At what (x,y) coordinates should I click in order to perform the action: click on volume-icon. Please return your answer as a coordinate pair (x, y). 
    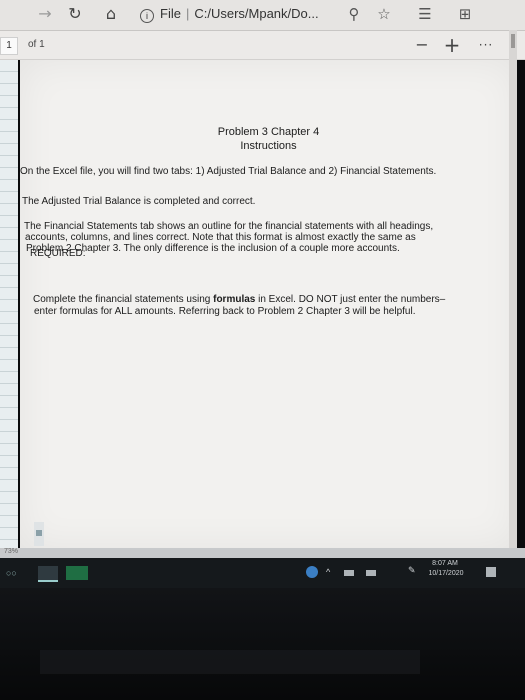
    Looking at the image, I should click on (371, 573).